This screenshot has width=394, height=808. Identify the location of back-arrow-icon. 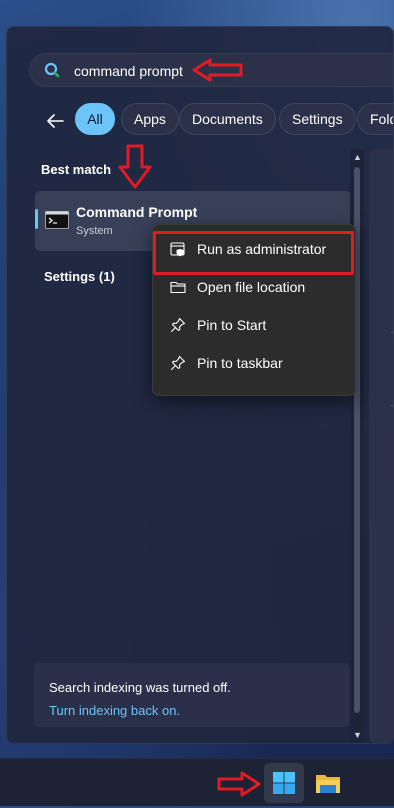
(55, 121).